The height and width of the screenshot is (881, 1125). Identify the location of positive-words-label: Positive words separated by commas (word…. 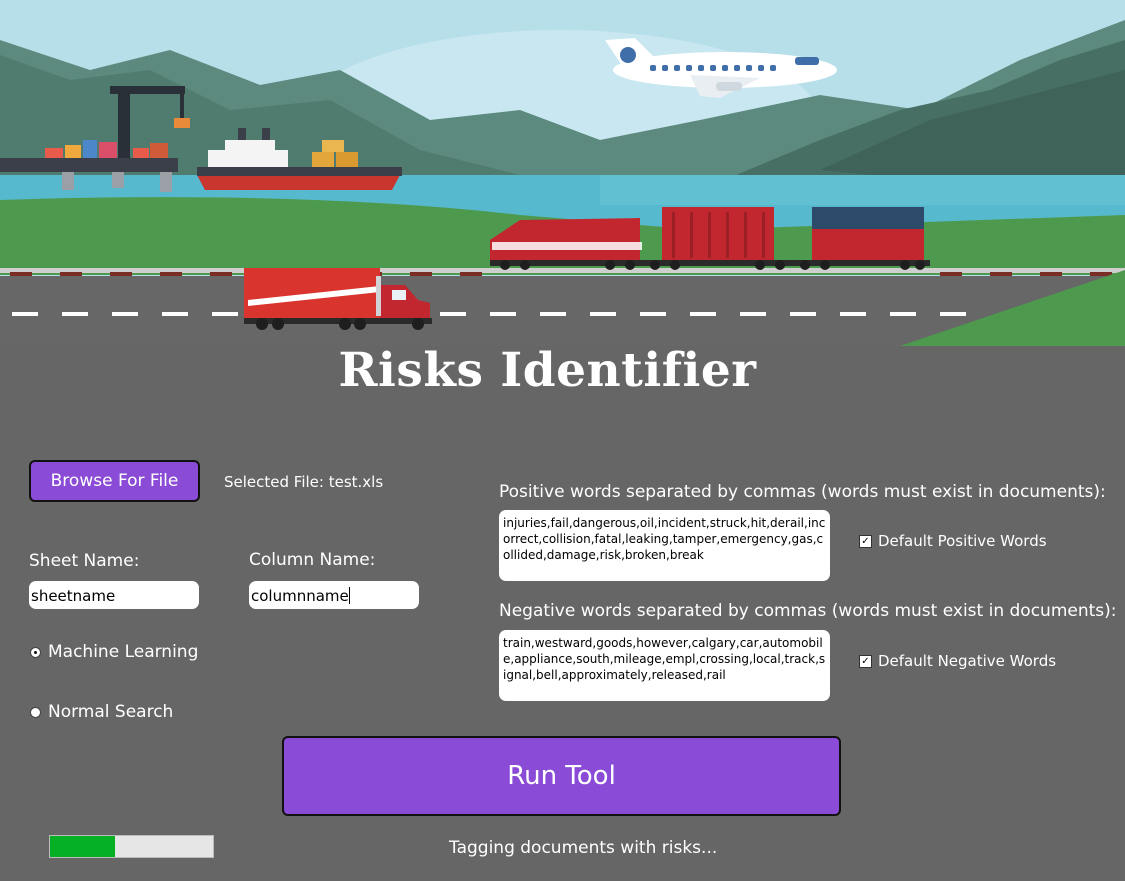
(802, 492).